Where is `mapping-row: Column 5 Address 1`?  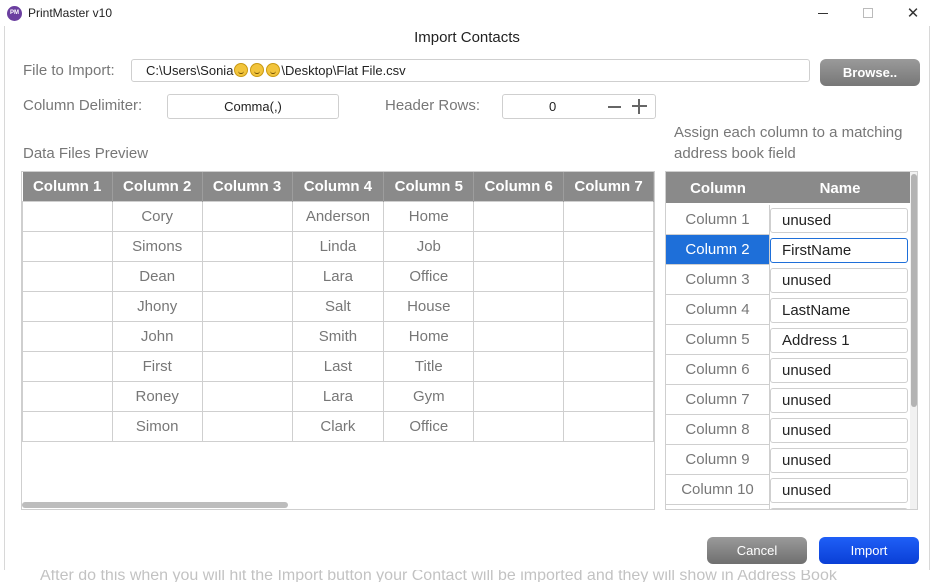 mapping-row: Column 5 Address 1 is located at coordinates (788, 340).